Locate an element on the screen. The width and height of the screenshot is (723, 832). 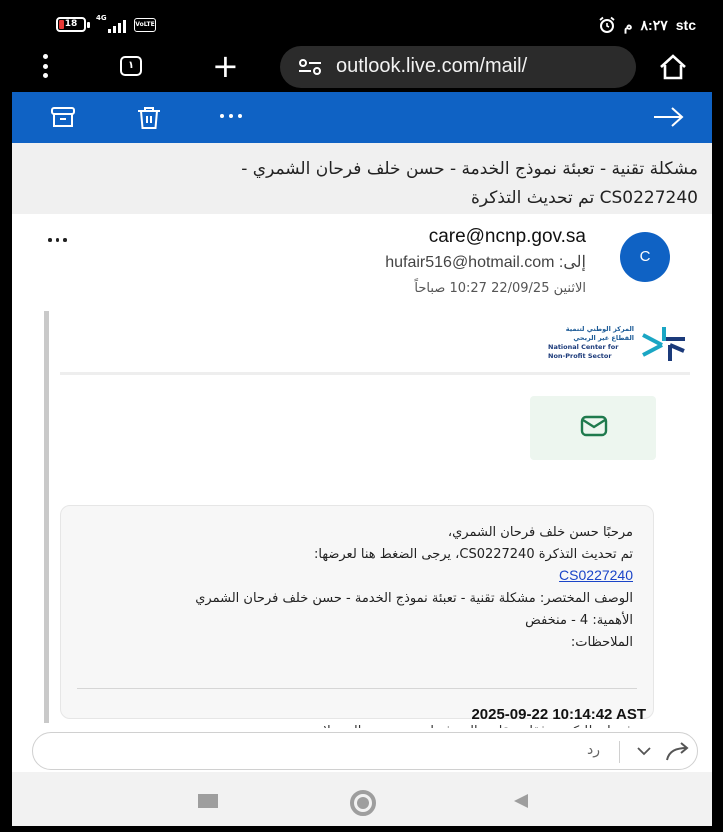
reply-bar: رد is located at coordinates (362, 750).